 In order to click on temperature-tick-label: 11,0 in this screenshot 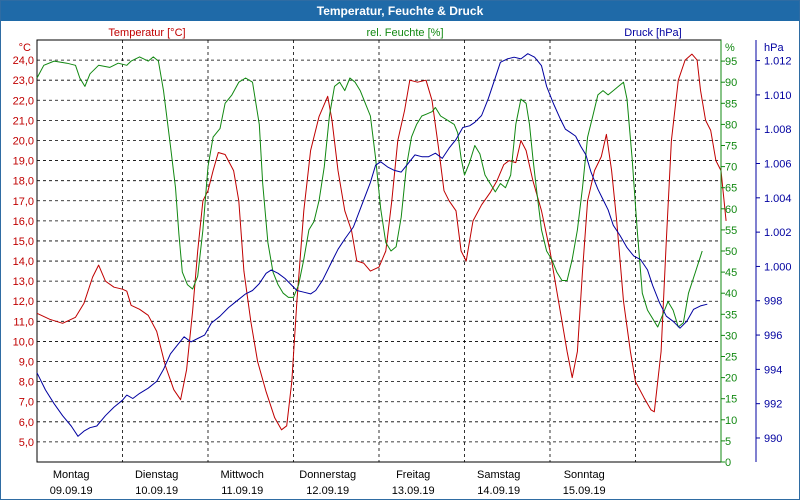, I will do `click(23, 322)`.